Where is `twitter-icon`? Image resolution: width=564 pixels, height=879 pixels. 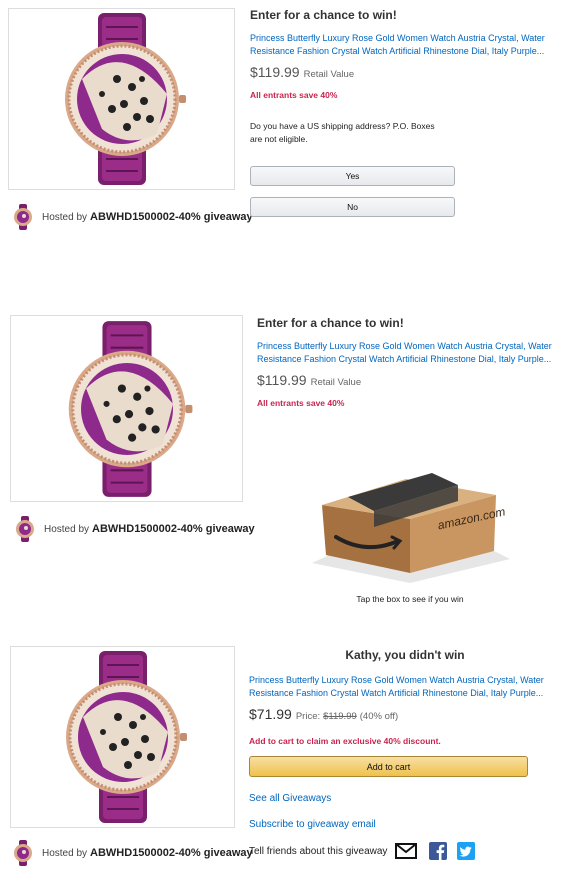 twitter-icon is located at coordinates (466, 851).